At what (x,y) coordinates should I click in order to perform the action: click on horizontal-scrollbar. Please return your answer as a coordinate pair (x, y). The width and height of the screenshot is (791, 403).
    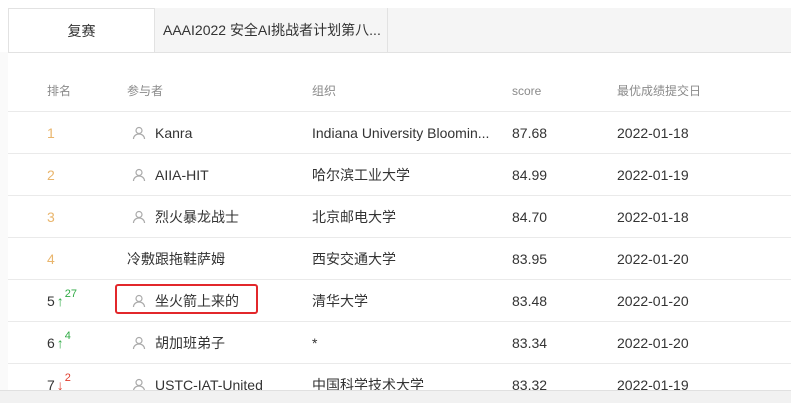
    Looking at the image, I should click on (395, 396).